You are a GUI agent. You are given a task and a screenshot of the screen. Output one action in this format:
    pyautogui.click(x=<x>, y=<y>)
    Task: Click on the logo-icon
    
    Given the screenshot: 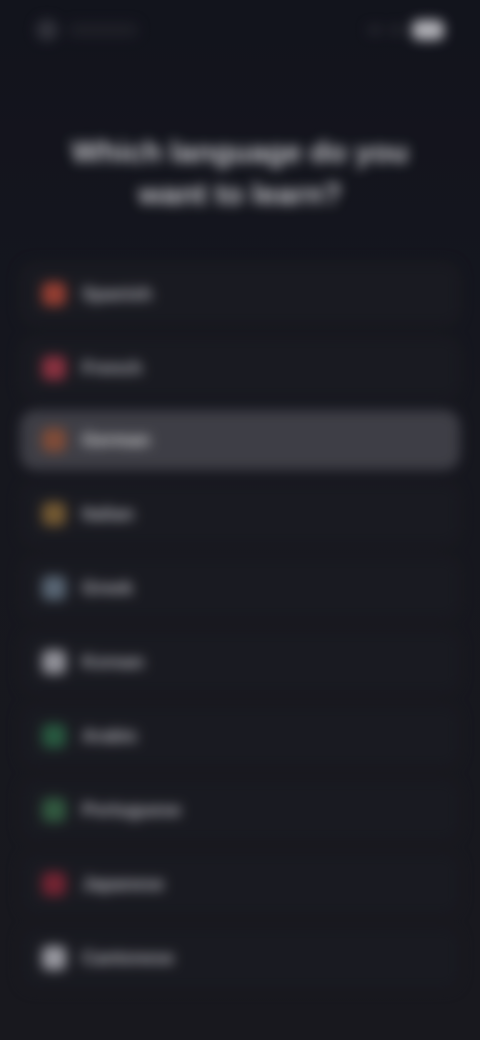 What is the action you would take?
    pyautogui.click(x=47, y=30)
    